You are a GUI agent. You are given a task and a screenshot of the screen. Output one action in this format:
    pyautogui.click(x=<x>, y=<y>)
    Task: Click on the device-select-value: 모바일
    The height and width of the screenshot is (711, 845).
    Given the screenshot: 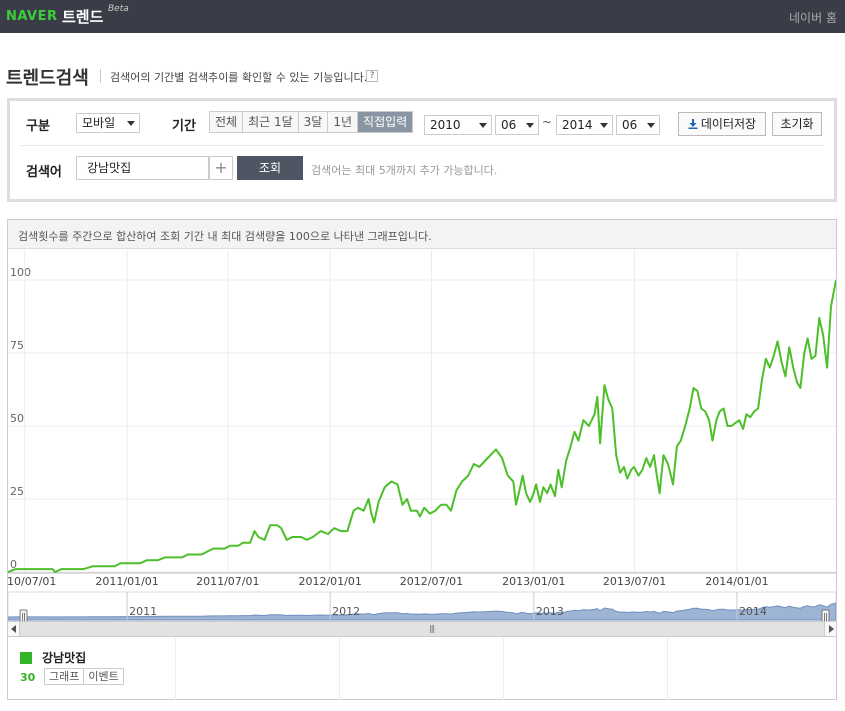 What is the action you would take?
    pyautogui.click(x=99, y=123)
    